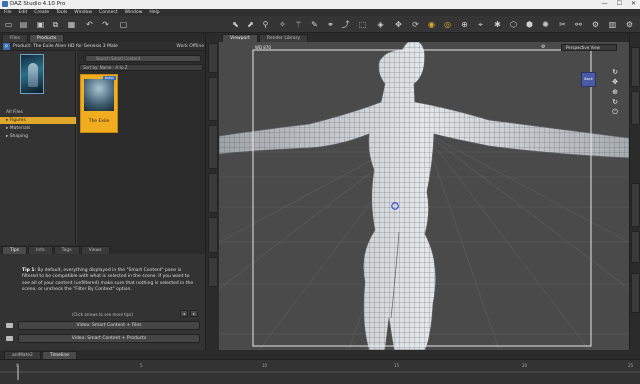 The image size is (640, 384). What do you see at coordinates (89, 24) in the screenshot?
I see `undo-icon: ↶` at bounding box center [89, 24].